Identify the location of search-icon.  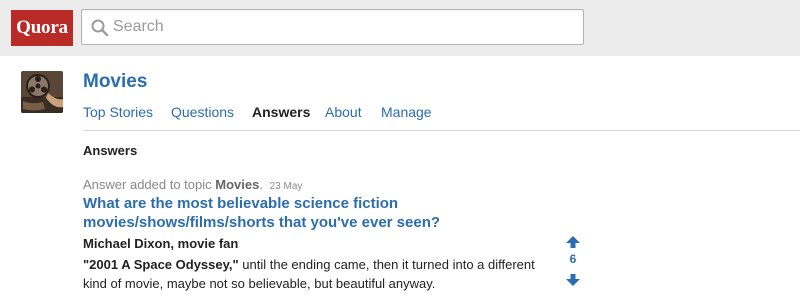
(100, 28).